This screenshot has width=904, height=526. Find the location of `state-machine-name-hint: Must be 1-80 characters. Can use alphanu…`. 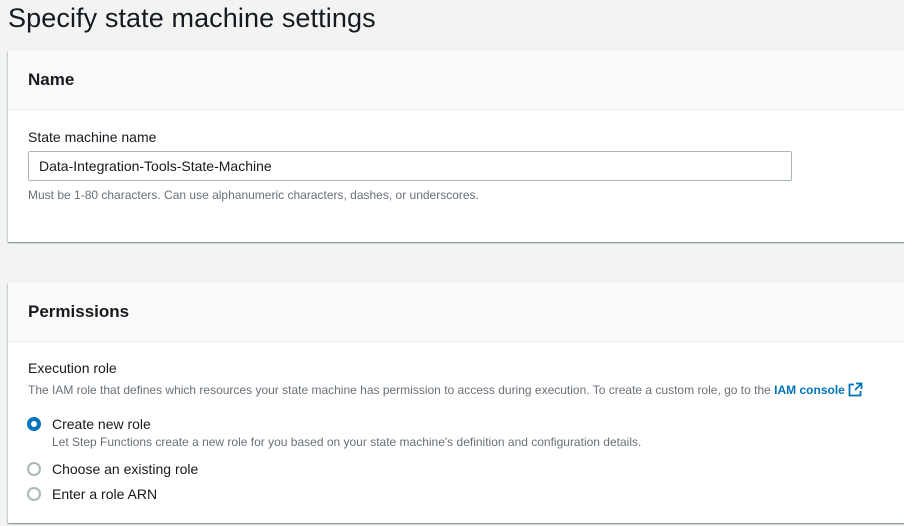

state-machine-name-hint: Must be 1-80 characters. Can use alphanu… is located at coordinates (253, 195).